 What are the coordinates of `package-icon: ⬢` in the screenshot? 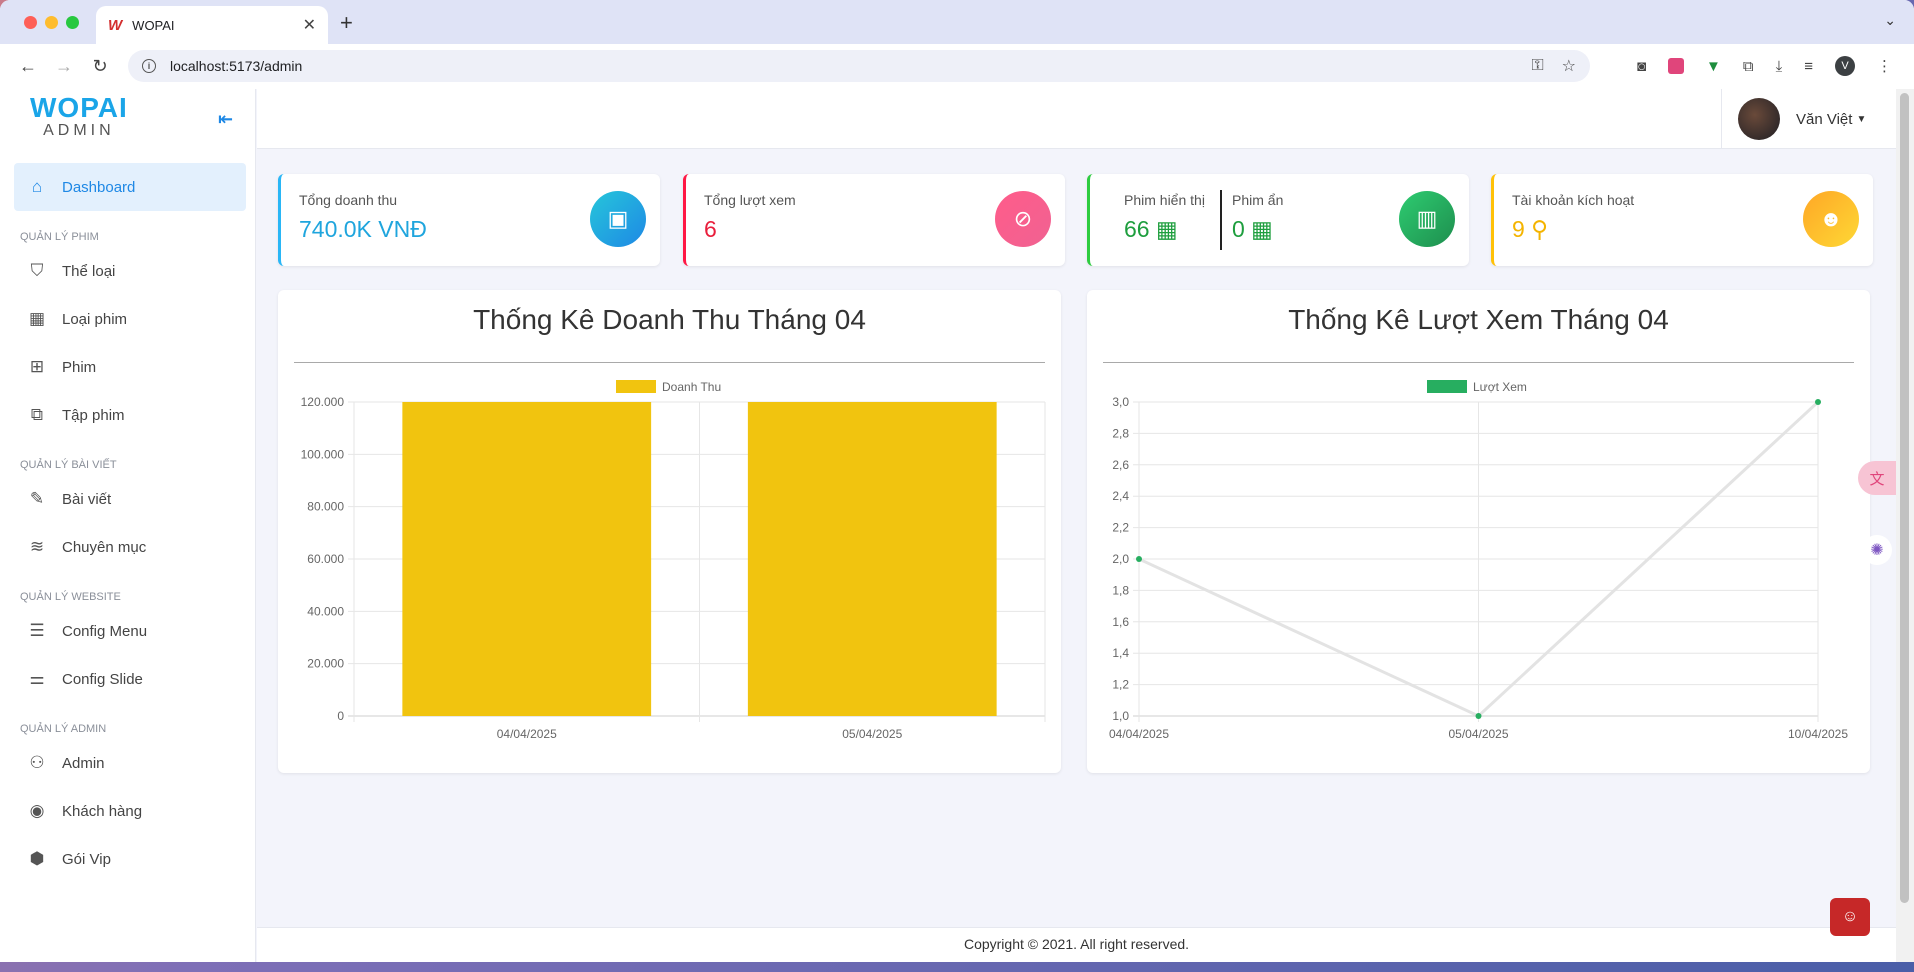 It's located at (37, 858).